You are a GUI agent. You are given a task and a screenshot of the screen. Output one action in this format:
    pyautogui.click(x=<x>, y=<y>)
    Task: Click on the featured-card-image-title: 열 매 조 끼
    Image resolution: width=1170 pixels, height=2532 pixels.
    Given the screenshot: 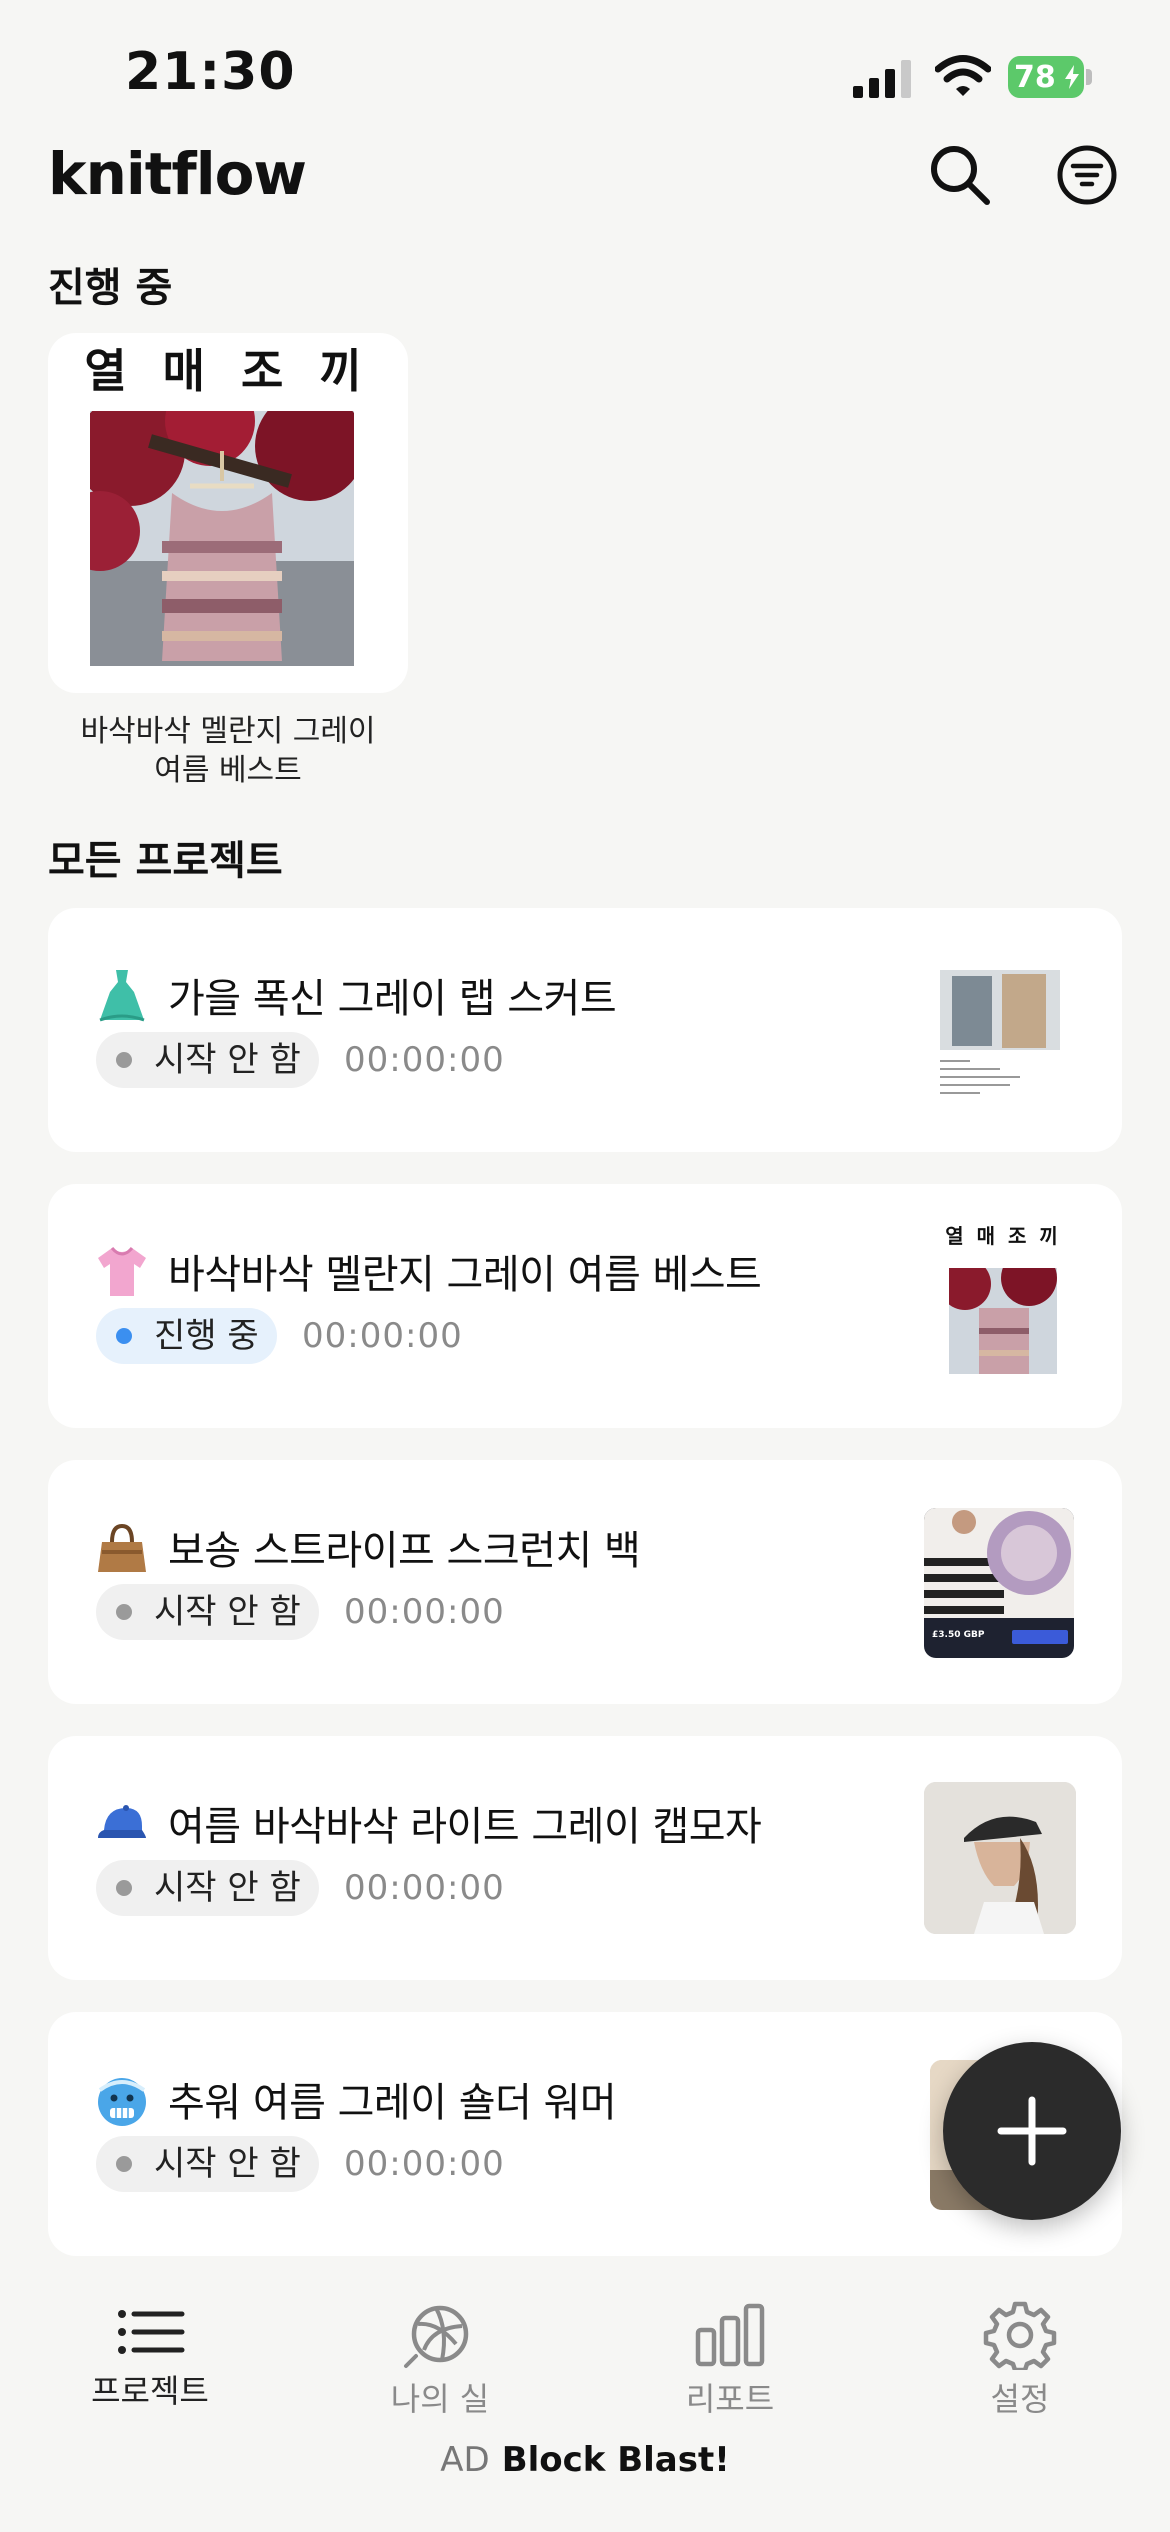 What is the action you would take?
    pyautogui.click(x=228, y=371)
    